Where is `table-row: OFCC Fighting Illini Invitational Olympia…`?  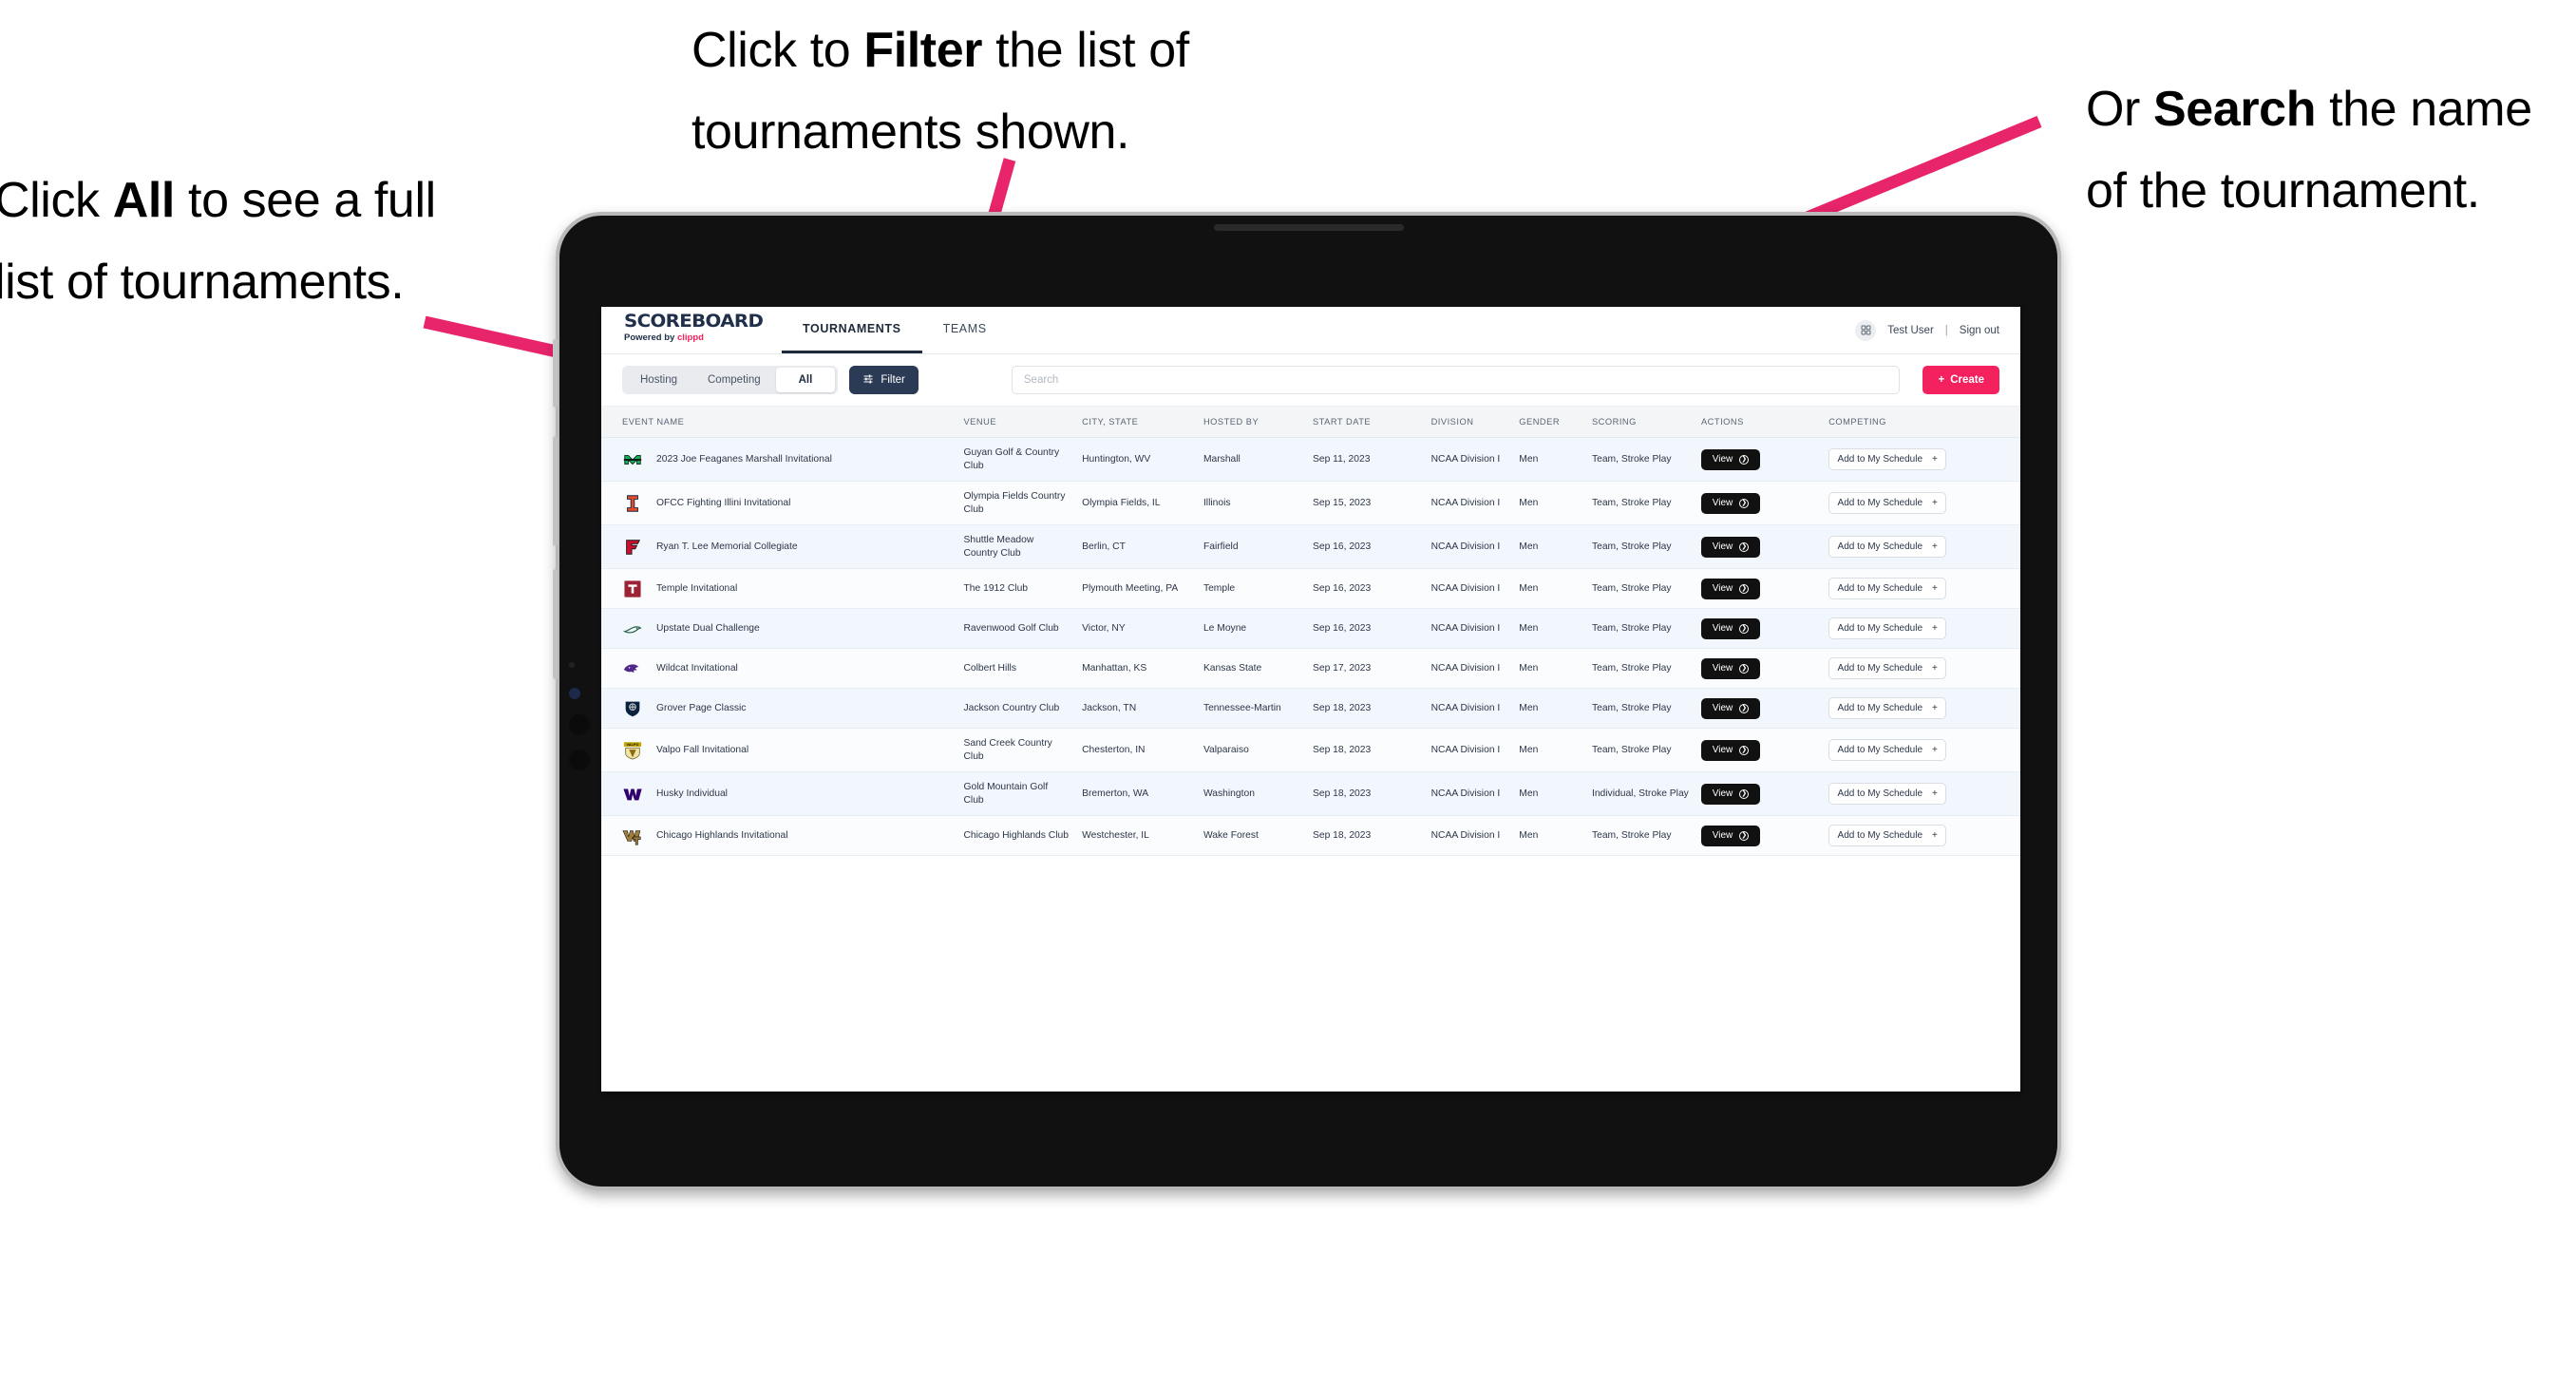 table-row: OFCC Fighting Illini Invitational Olympia… is located at coordinates (1310, 503).